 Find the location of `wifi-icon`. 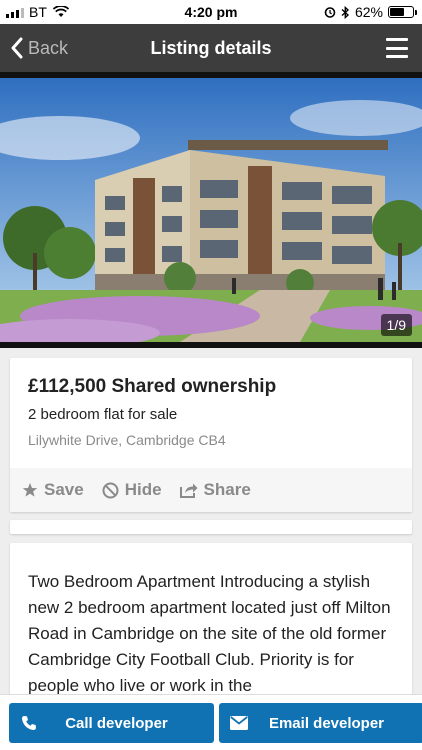

wifi-icon is located at coordinates (60, 11).